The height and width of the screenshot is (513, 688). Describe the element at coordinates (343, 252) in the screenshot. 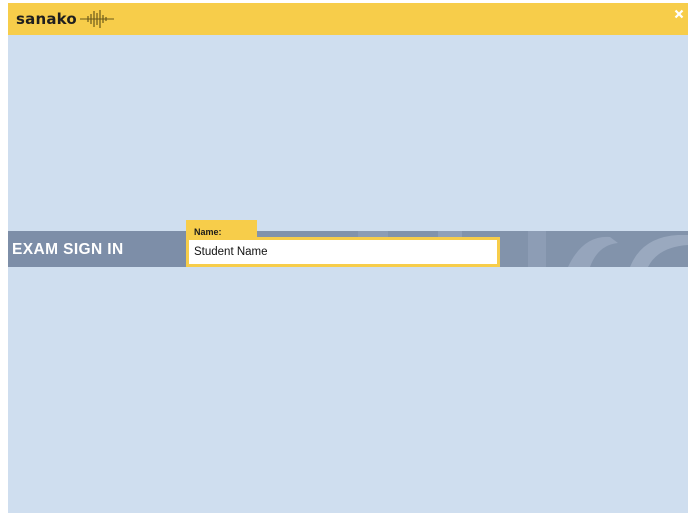

I see `name-input` at that location.